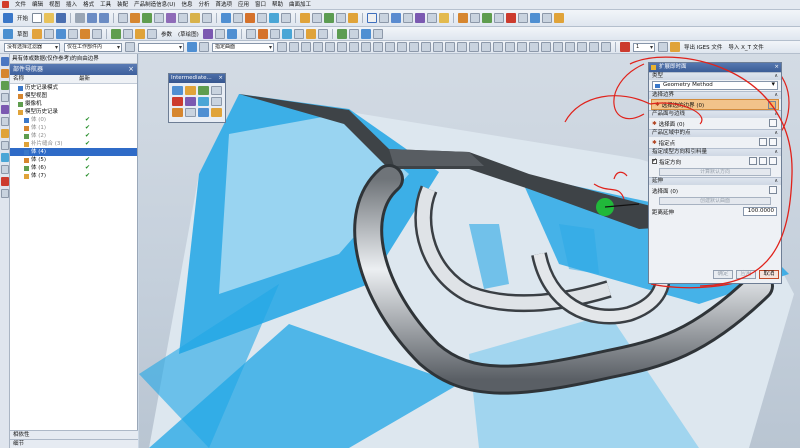 The width and height of the screenshot is (800, 448). I want to click on tree-row: 体 (5) ✔, so click(73, 160).